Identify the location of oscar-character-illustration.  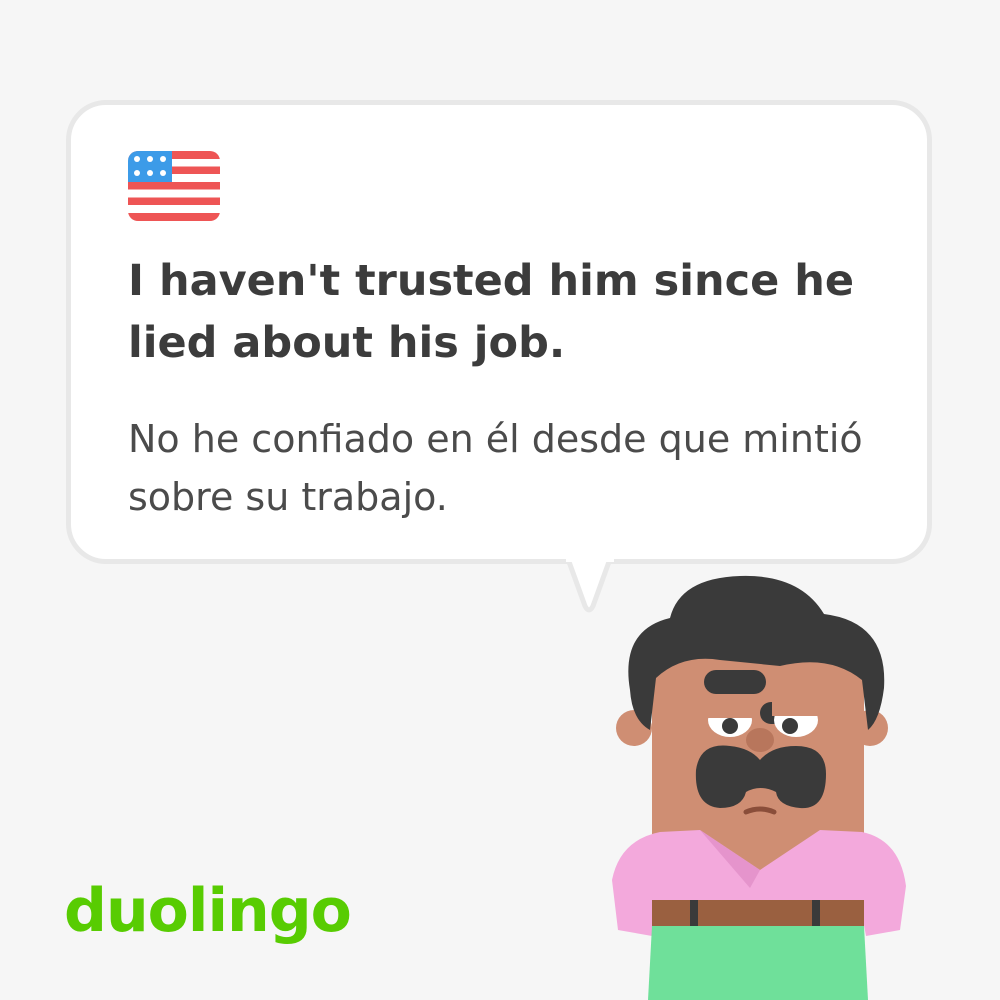
(759, 787).